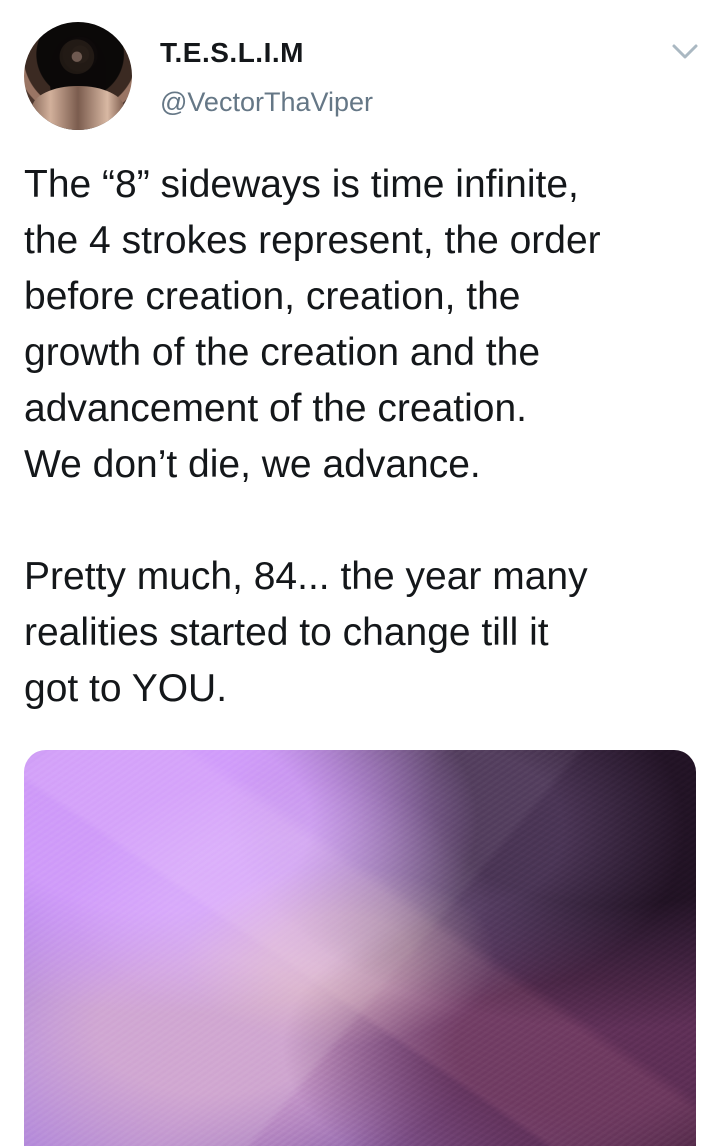 The image size is (720, 1146). Describe the element at coordinates (266, 102) in the screenshot. I see `username-handle: @VectorThaViper` at that location.